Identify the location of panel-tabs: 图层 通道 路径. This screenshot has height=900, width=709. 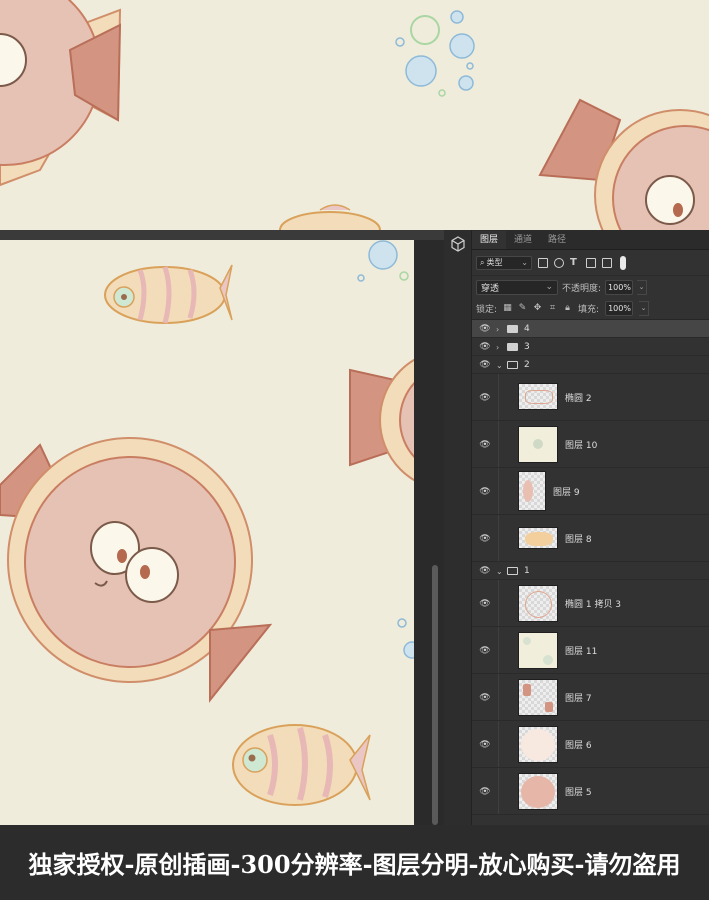
(590, 240).